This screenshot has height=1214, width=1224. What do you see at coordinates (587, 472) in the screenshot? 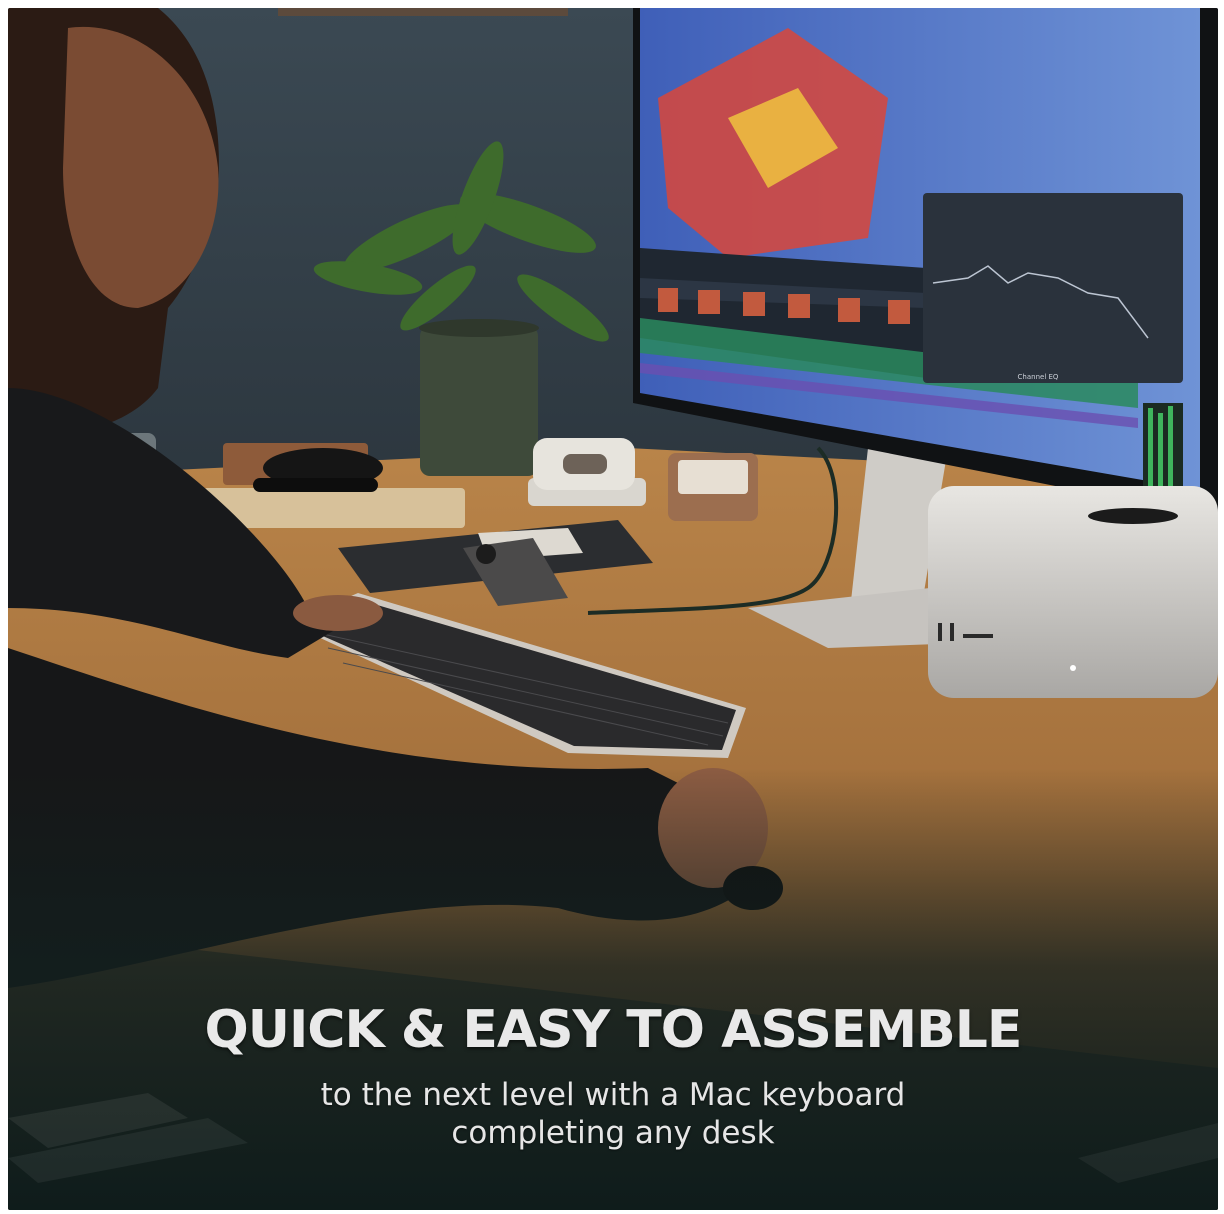
I see `hole-punch-icon` at bounding box center [587, 472].